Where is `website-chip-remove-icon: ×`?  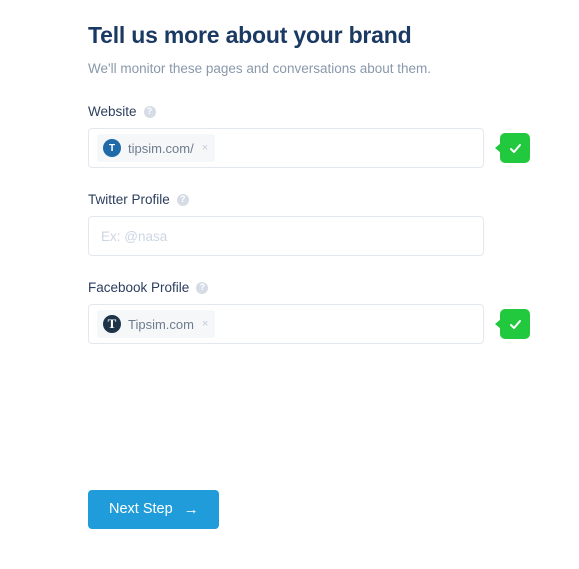 website-chip-remove-icon: × is located at coordinates (204, 148).